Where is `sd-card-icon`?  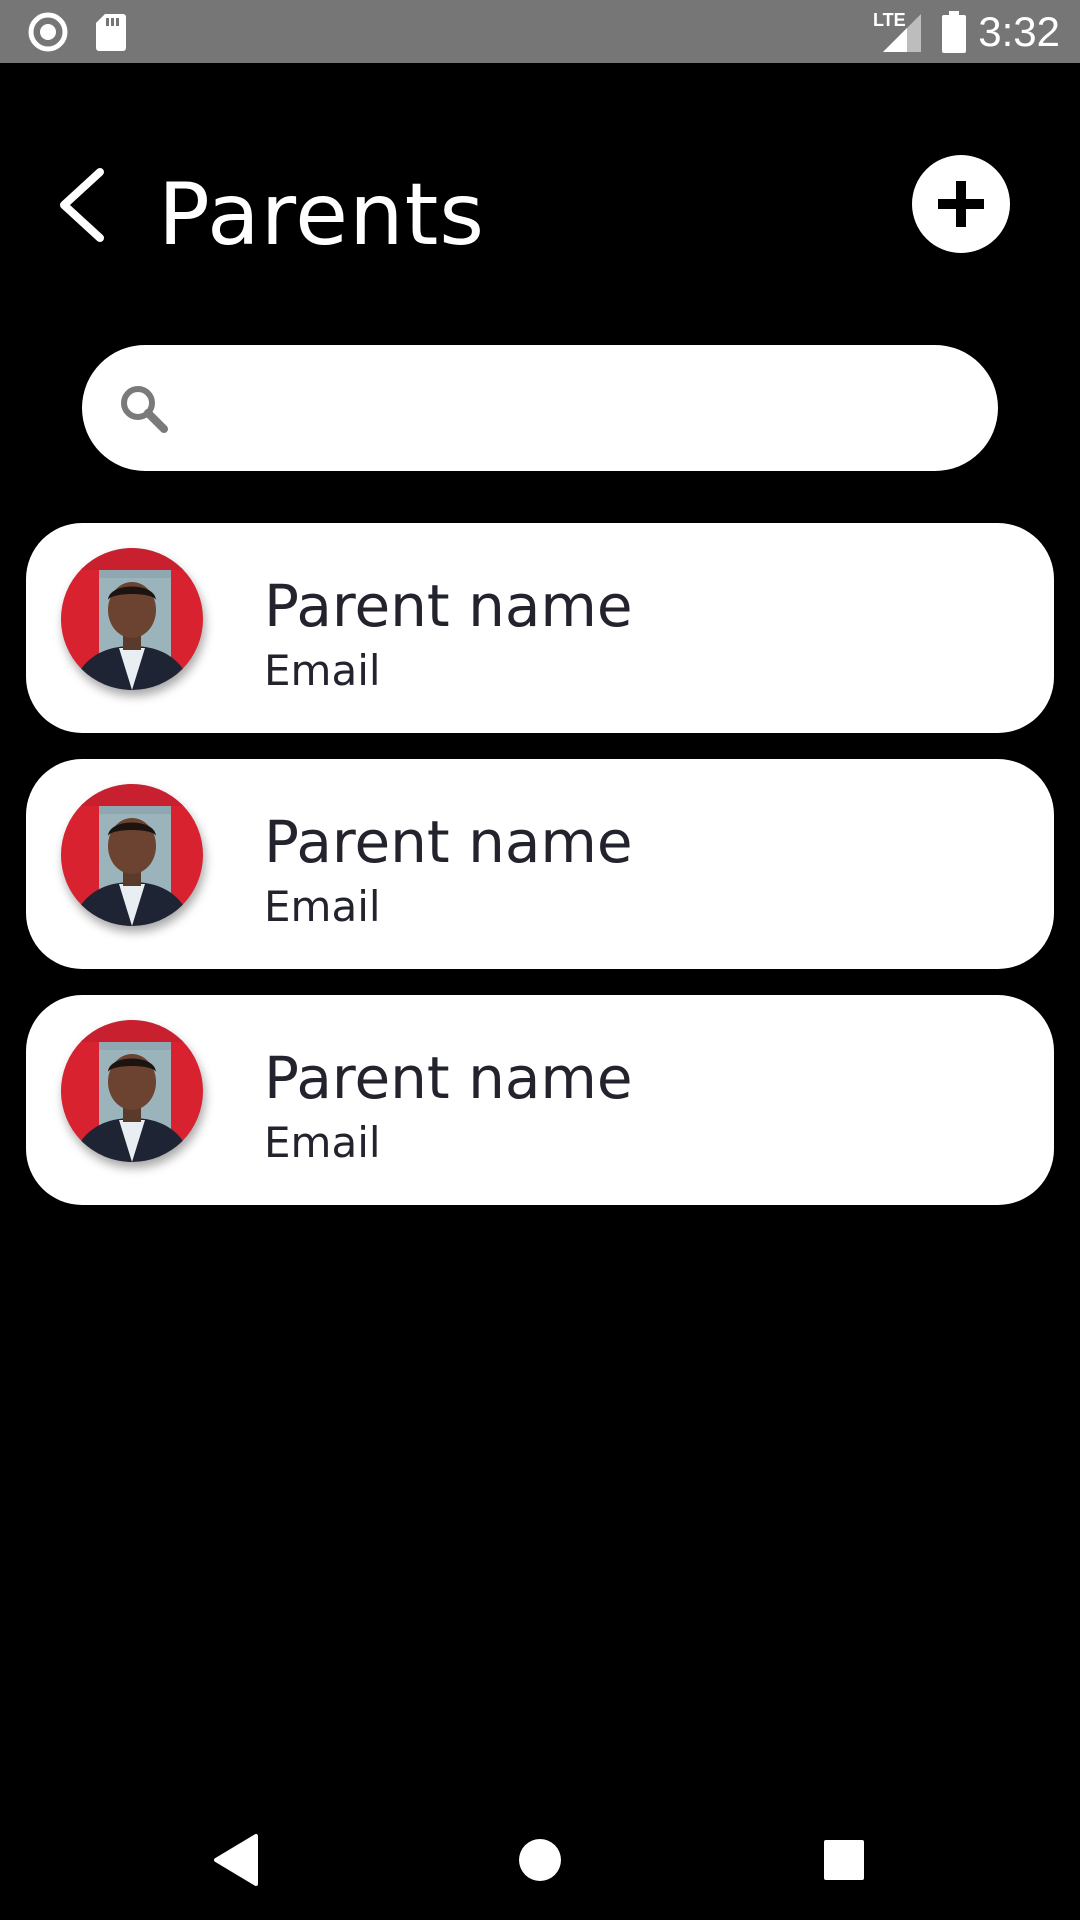 sd-card-icon is located at coordinates (111, 32).